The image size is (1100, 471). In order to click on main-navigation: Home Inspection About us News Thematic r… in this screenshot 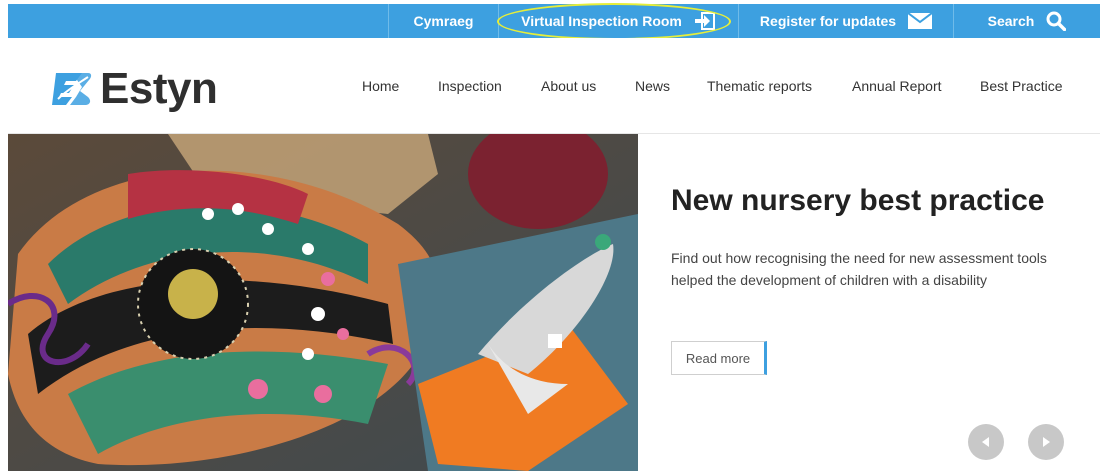, I will do `click(724, 86)`.